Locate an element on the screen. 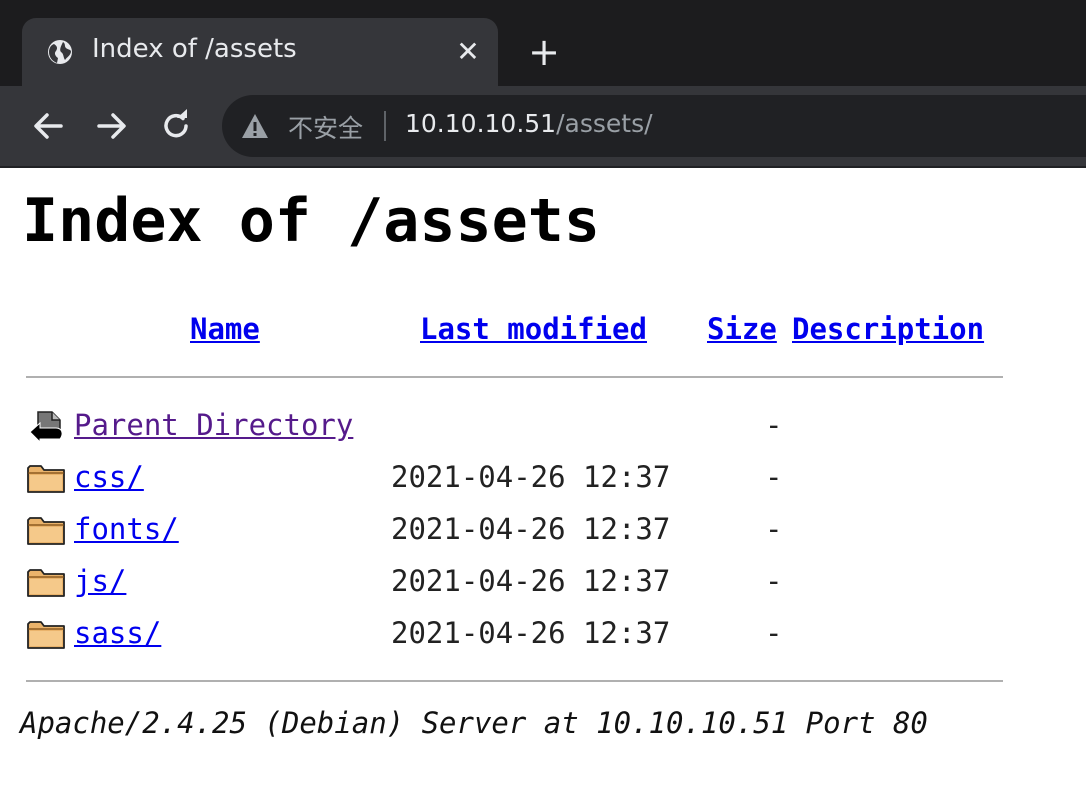 Image resolution: width=1086 pixels, height=798 pixels. warning-icon is located at coordinates (255, 126).